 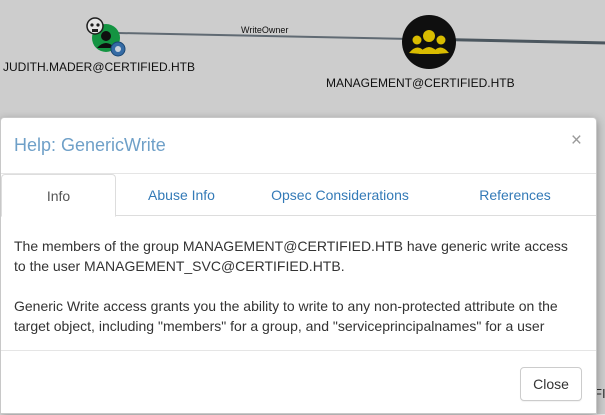 What do you see at coordinates (515, 195) in the screenshot?
I see `tab-references: References` at bounding box center [515, 195].